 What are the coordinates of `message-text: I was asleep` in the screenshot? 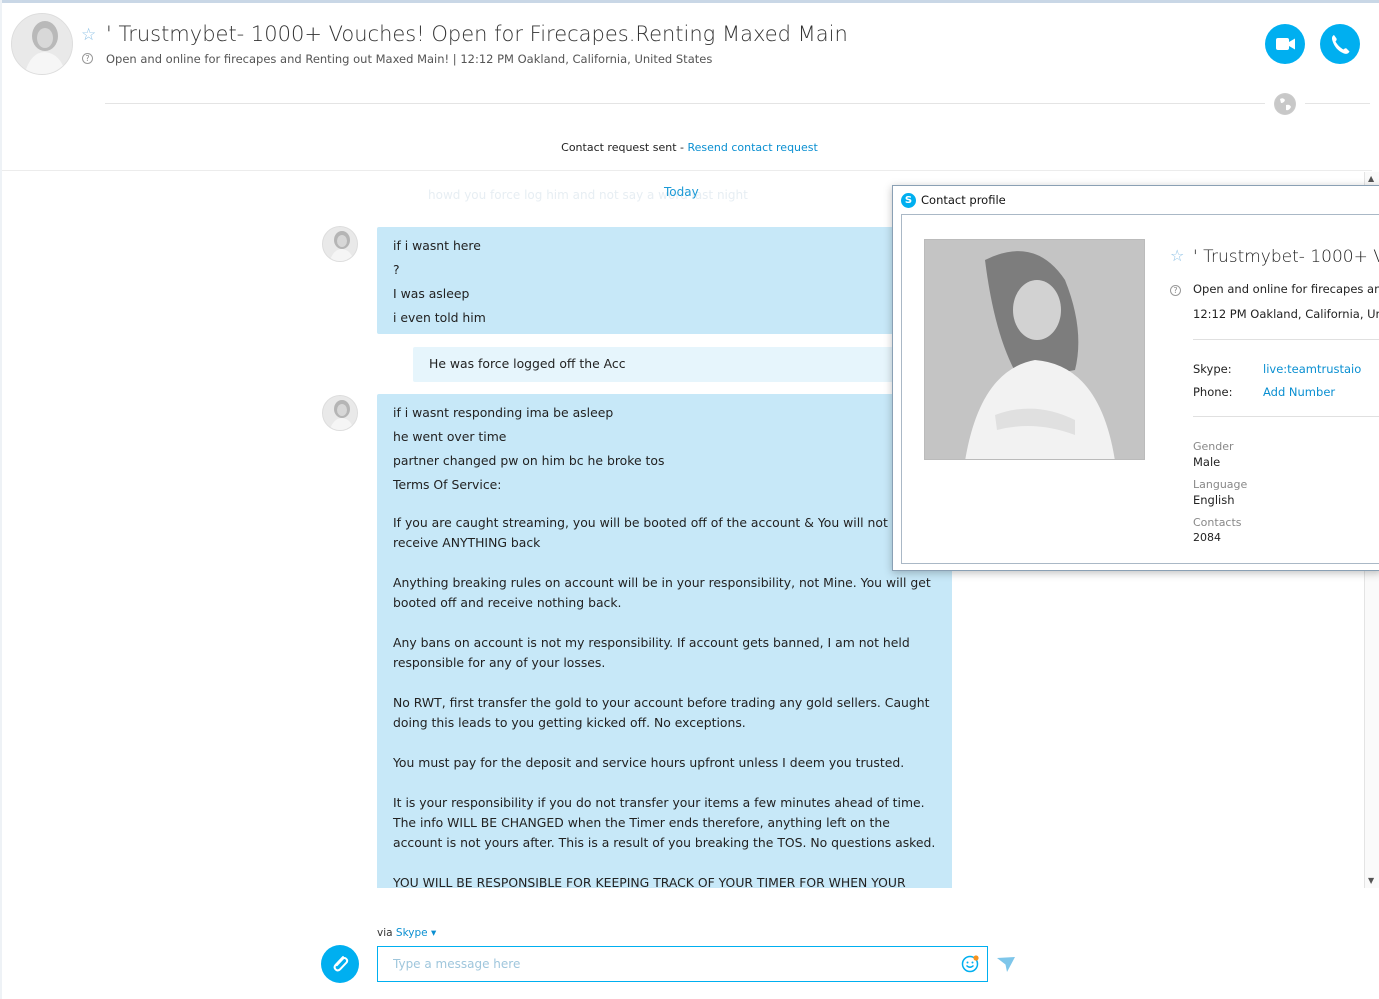 It's located at (431, 293).